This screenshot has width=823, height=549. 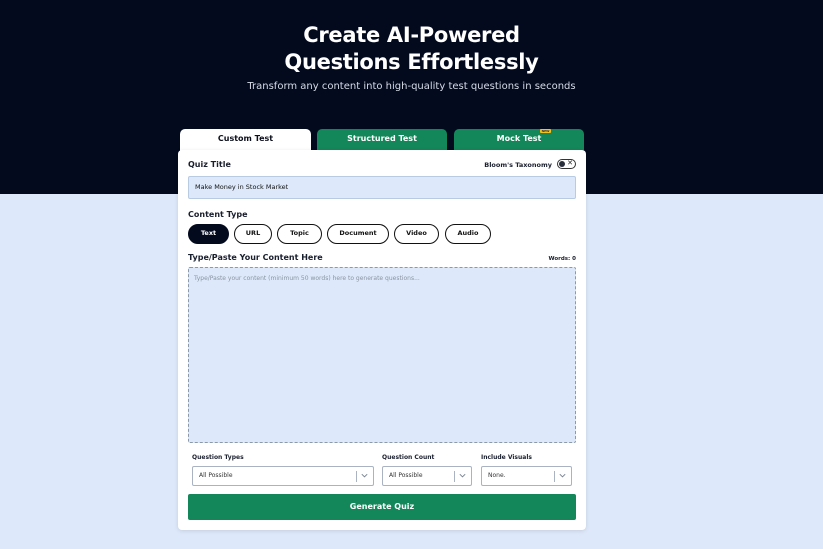 What do you see at coordinates (411, 49) in the screenshot?
I see `hero-title: Create AI-Powered Questions Effortlessly` at bounding box center [411, 49].